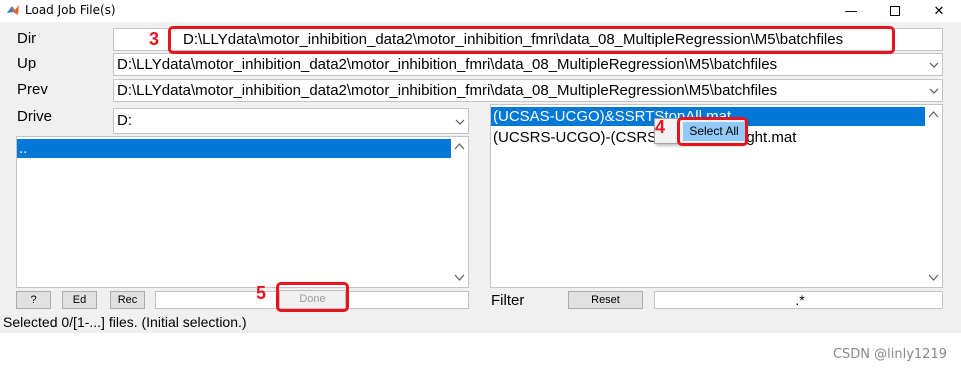 This screenshot has height=371, width=961. I want to click on title-bar: Load Job File(s) — ✕, so click(480, 11).